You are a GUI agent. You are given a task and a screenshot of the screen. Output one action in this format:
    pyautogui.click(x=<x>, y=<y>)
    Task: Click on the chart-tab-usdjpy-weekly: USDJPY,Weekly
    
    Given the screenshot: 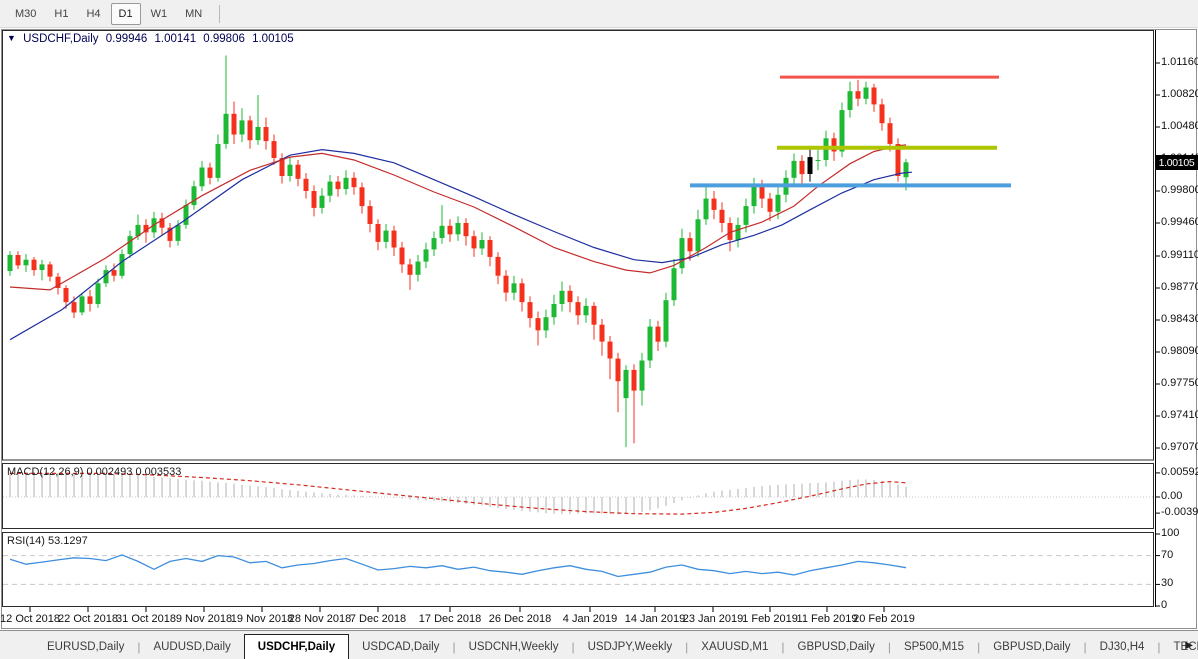 What is the action you would take?
    pyautogui.click(x=630, y=647)
    